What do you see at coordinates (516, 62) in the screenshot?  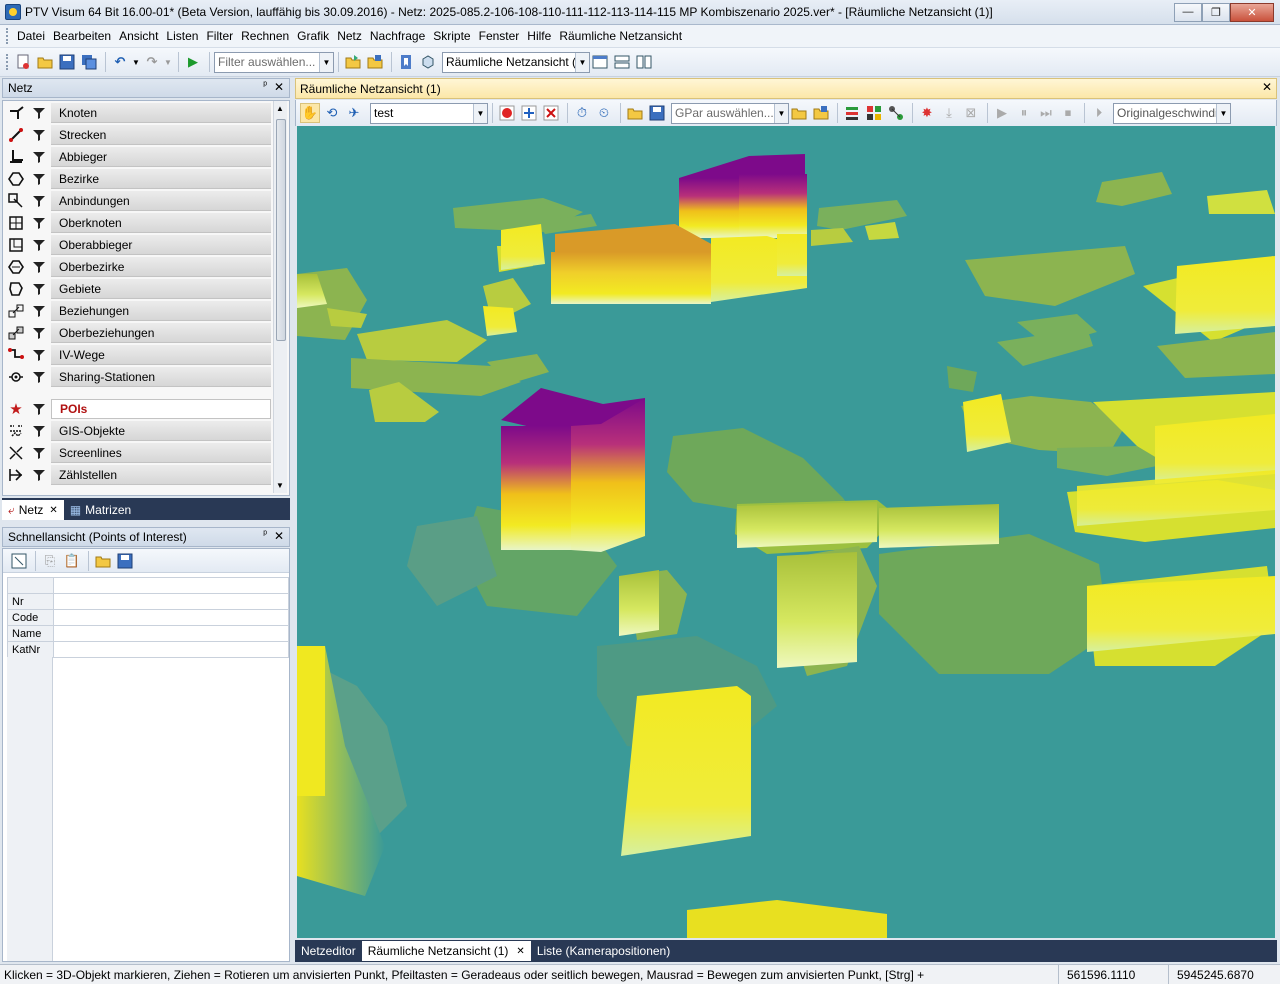 I see `view-select: Räumliche Netzansicht (1 ▼` at bounding box center [516, 62].